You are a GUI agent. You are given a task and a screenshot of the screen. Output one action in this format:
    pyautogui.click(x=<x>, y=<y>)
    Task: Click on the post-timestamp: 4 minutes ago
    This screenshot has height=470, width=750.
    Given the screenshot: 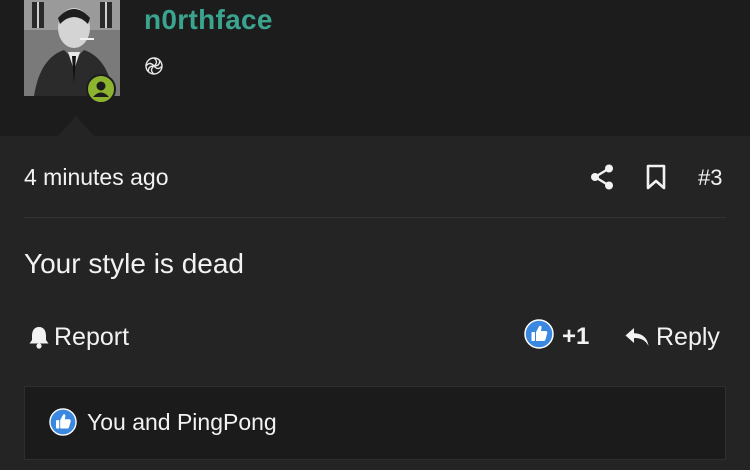 What is the action you would take?
    pyautogui.click(x=96, y=177)
    